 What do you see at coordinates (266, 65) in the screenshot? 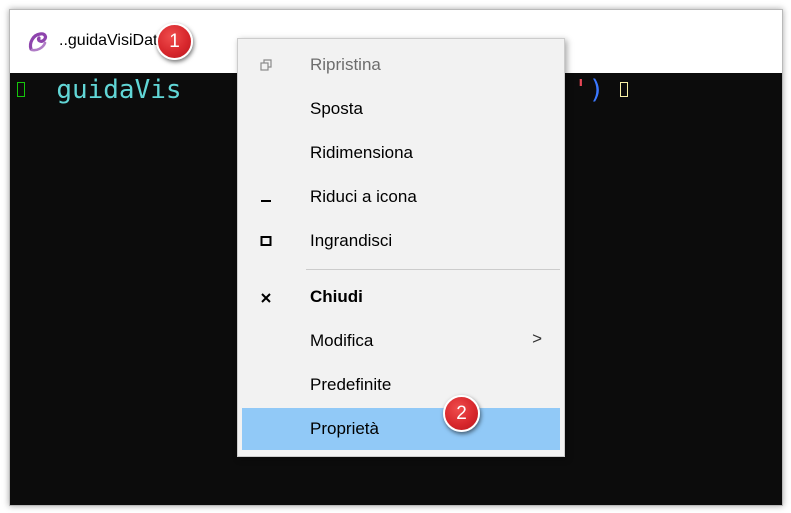
I see `restore-icon` at bounding box center [266, 65].